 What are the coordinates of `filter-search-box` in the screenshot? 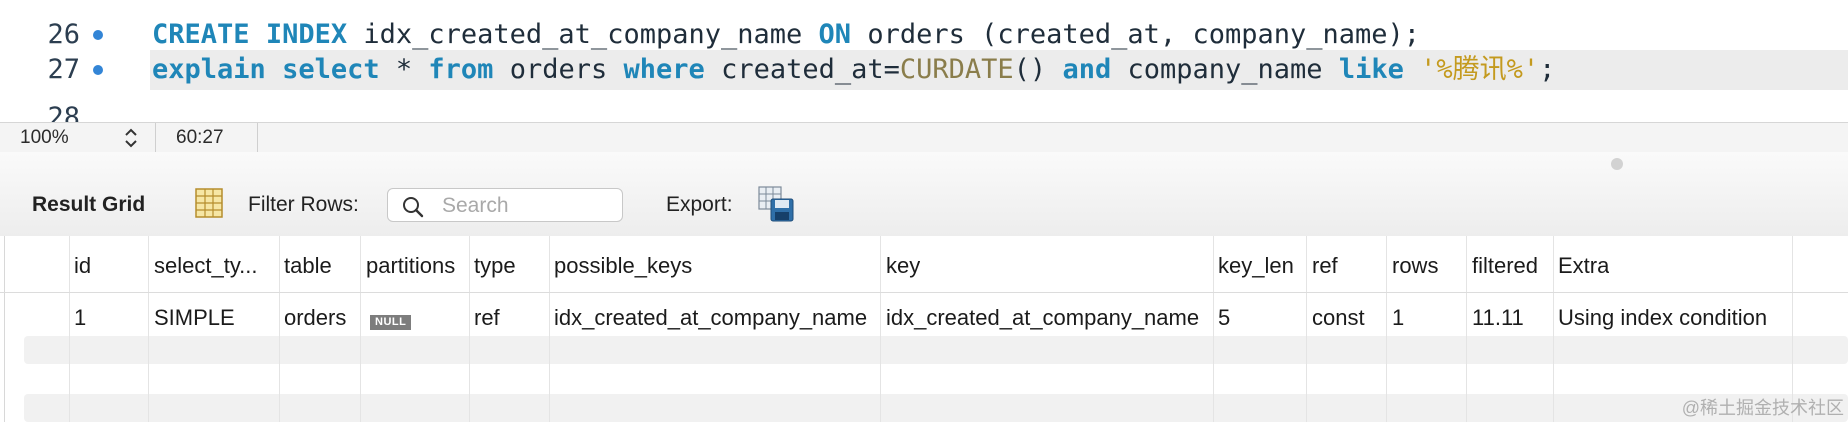 It's located at (505, 205).